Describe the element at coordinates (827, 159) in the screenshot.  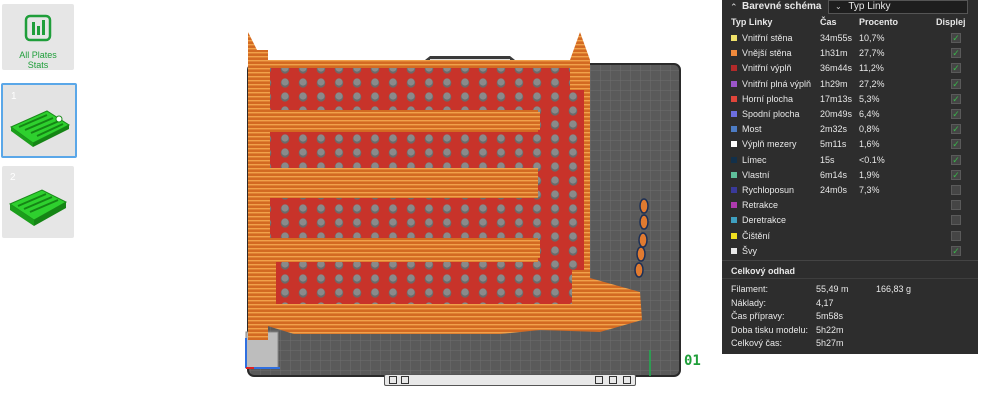
I see `line-type-time: 15s` at that location.